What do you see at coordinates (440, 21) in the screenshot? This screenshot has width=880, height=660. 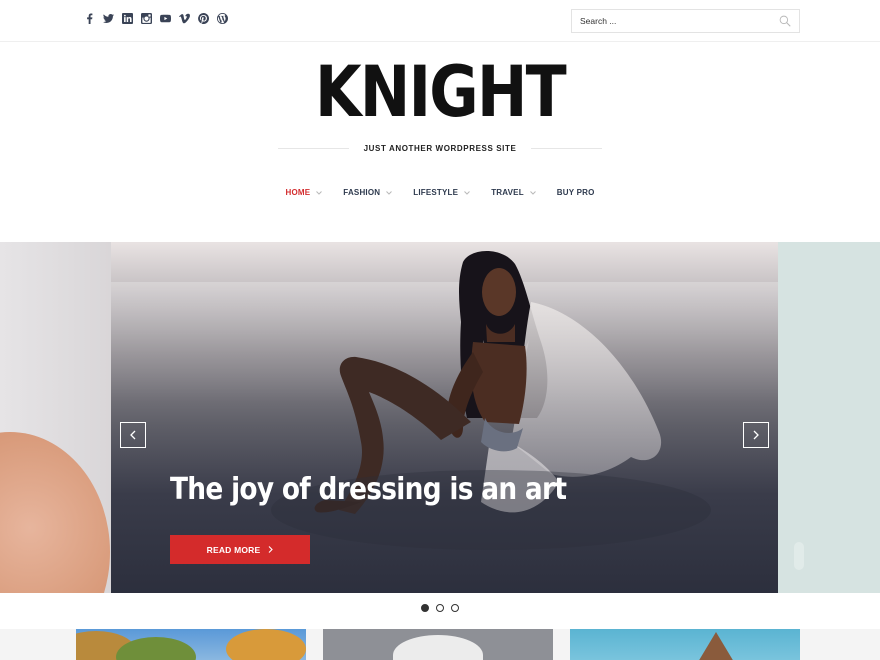 I see `top-bar` at bounding box center [440, 21].